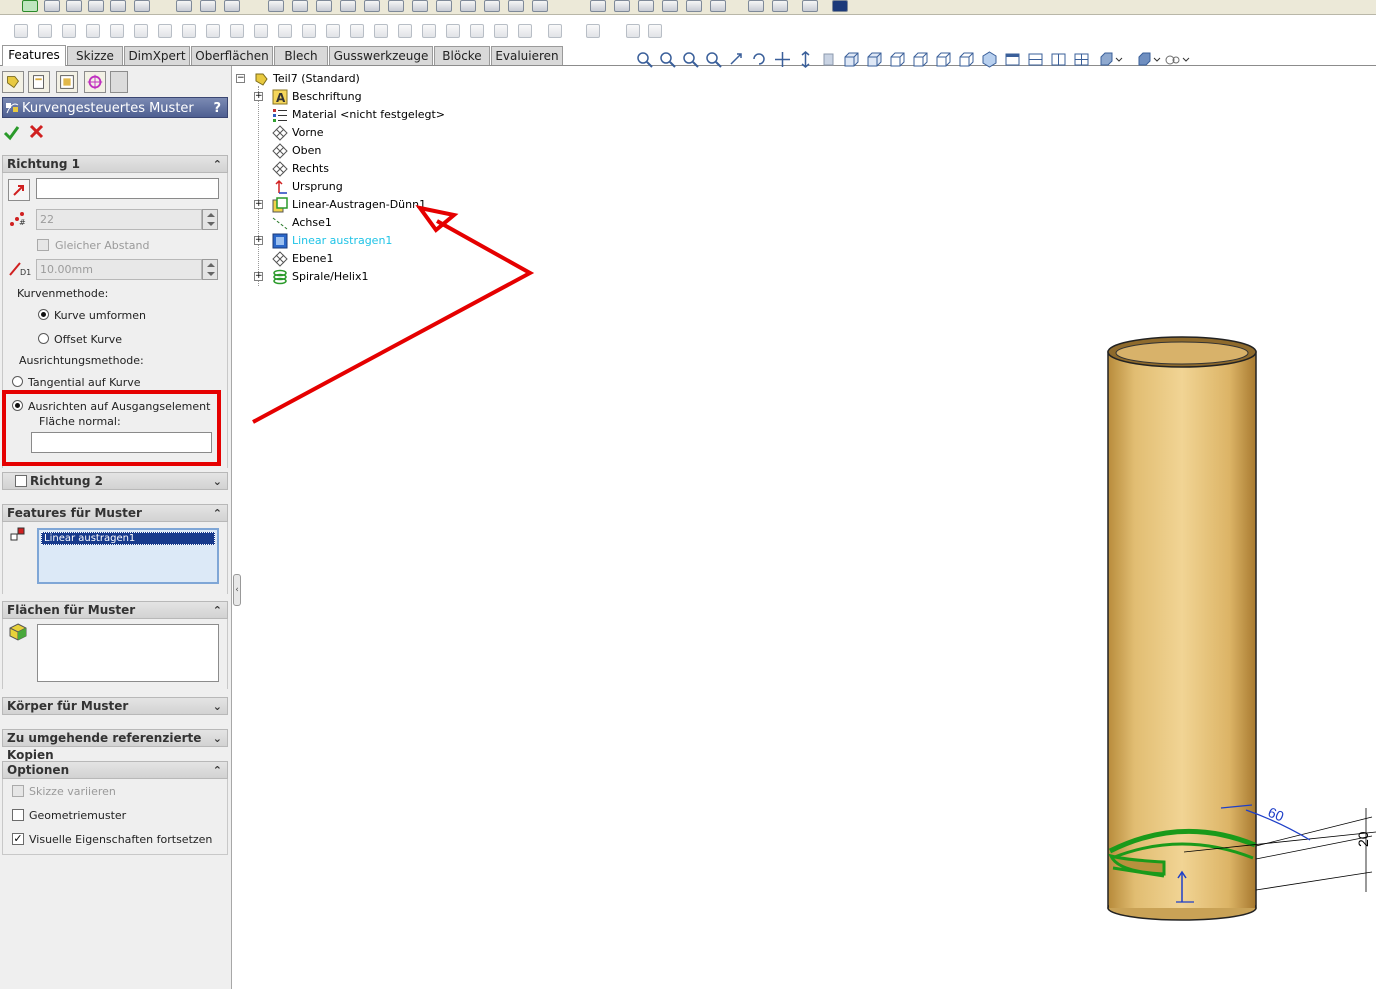  What do you see at coordinates (690, 59) in the screenshot?
I see `zoom-in-out-icon` at bounding box center [690, 59].